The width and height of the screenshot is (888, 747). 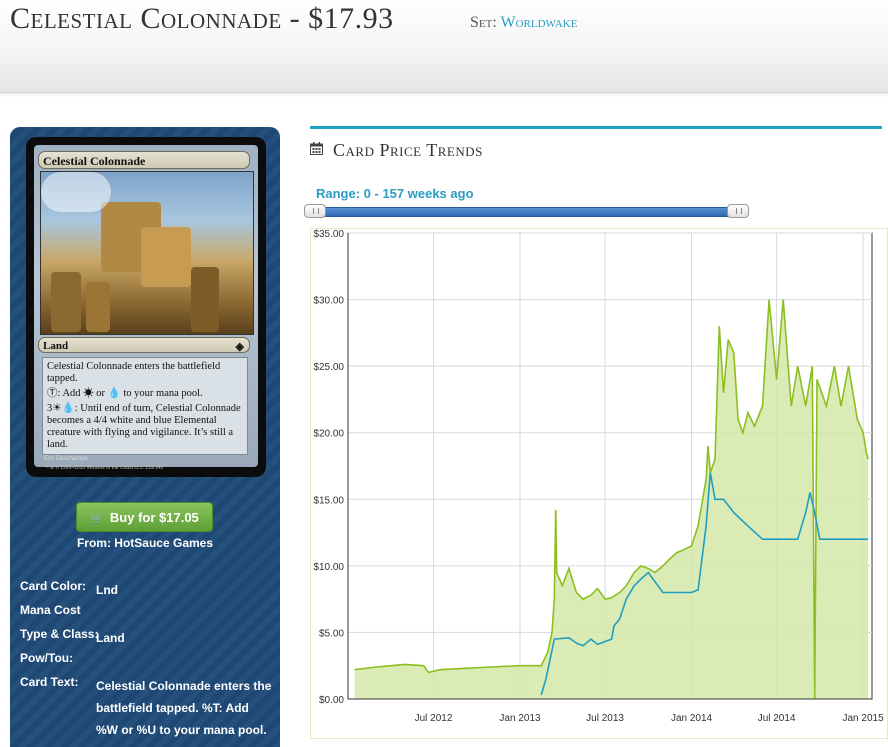 I want to click on range-slider-track, so click(x=531, y=212).